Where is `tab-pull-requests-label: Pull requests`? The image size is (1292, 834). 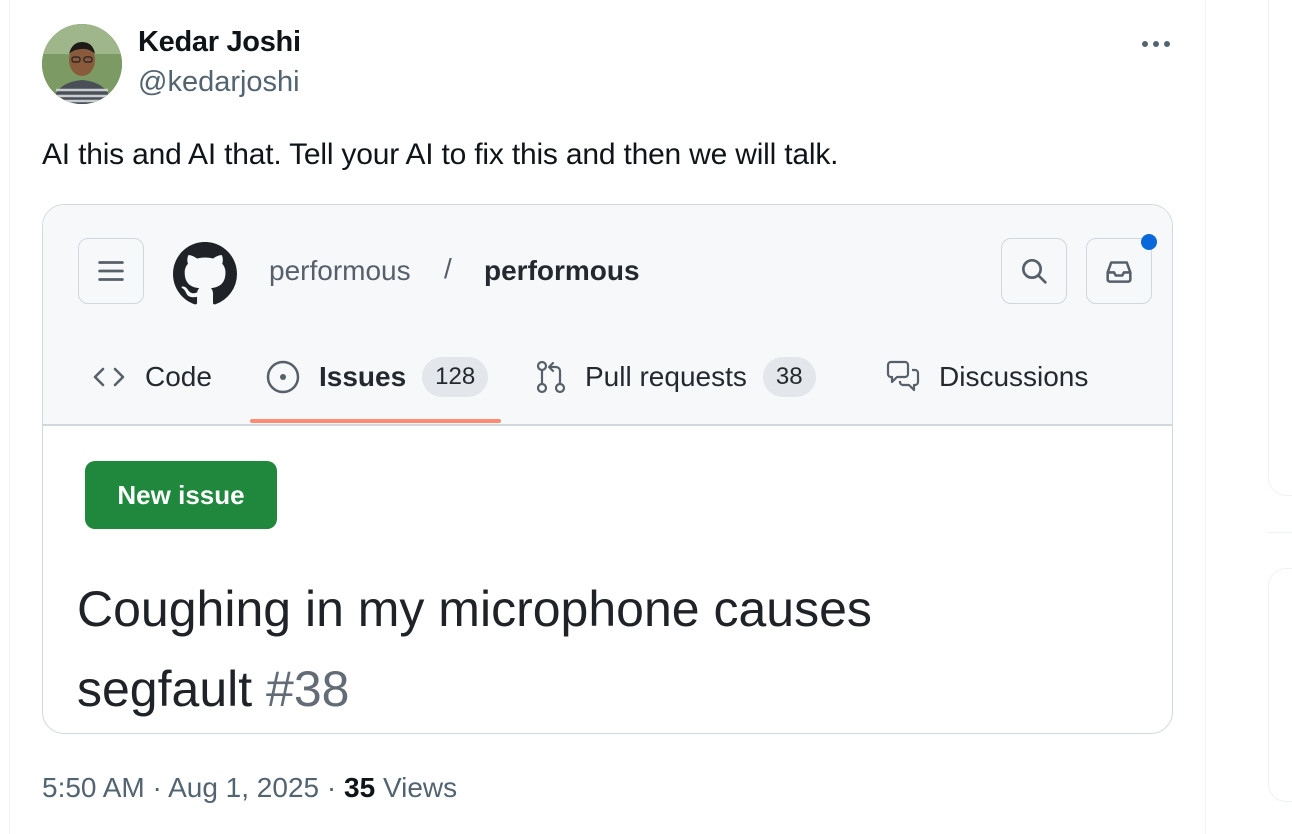
tab-pull-requests-label: Pull requests is located at coordinates (666, 376).